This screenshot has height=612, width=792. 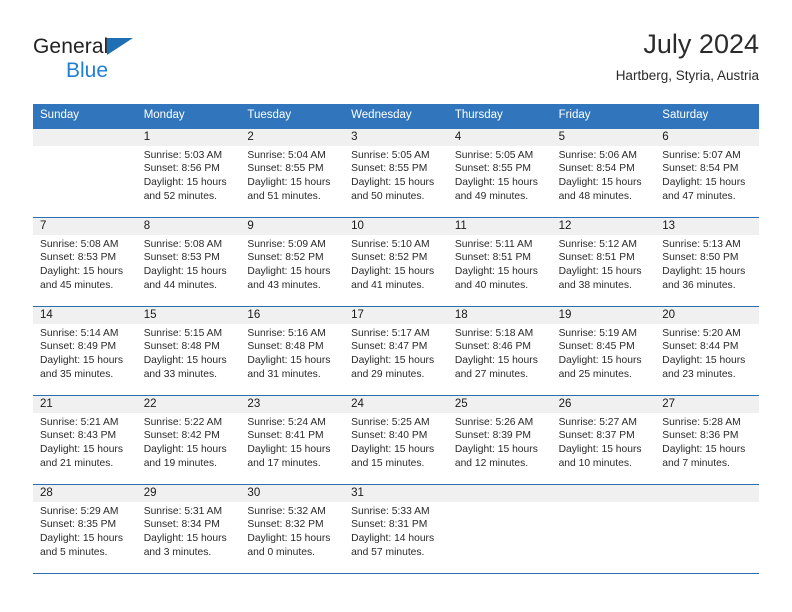 I want to click on day-number: 9, so click(x=292, y=226).